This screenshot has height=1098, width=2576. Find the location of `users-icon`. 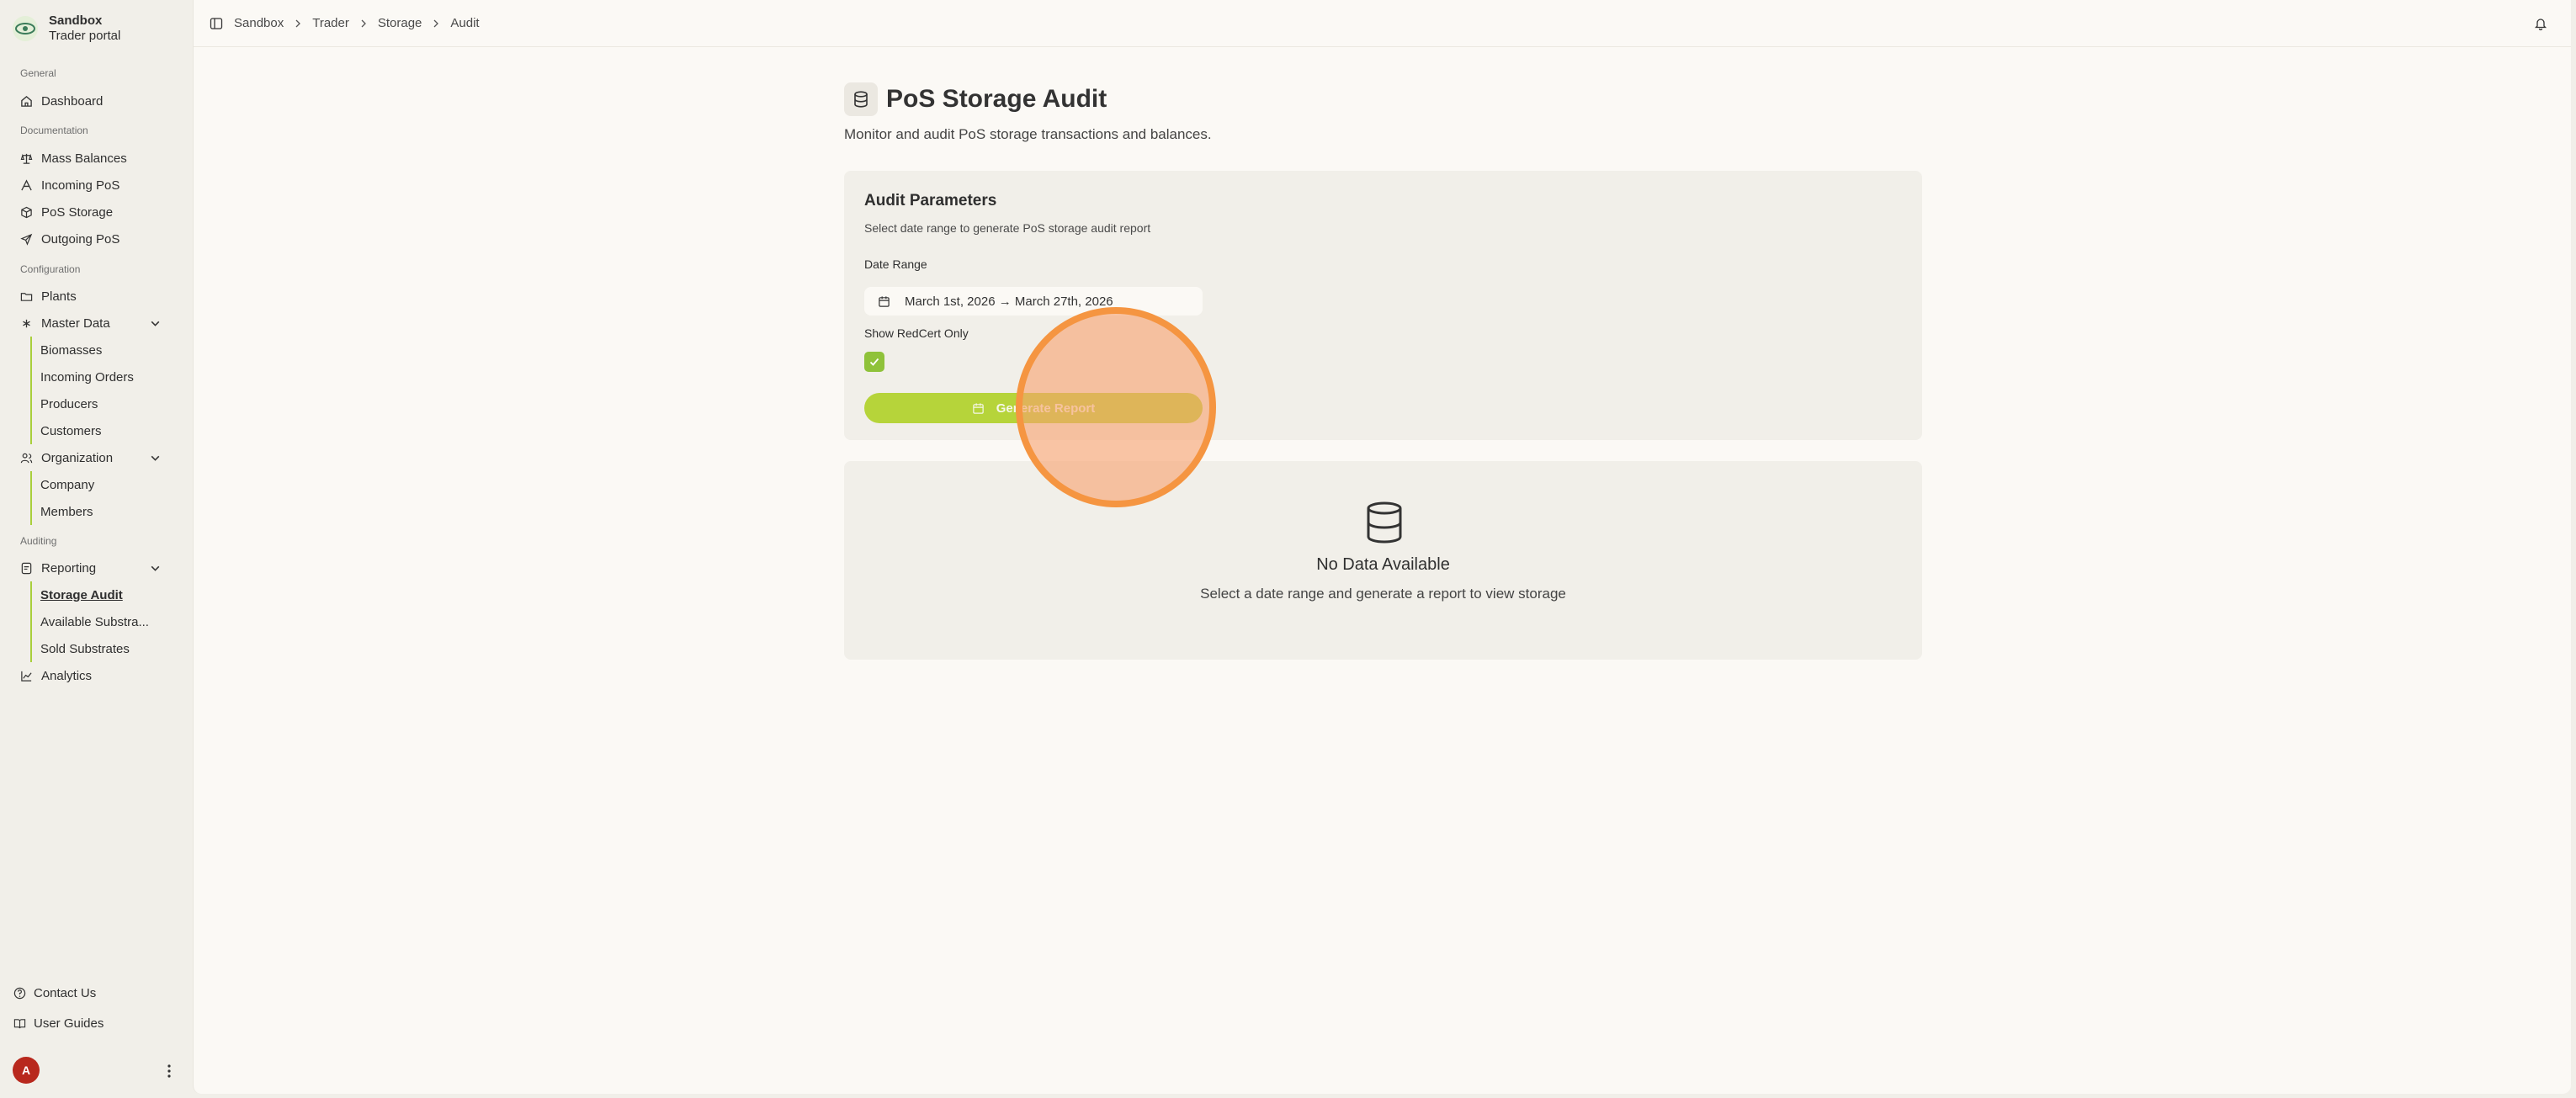

users-icon is located at coordinates (26, 458).